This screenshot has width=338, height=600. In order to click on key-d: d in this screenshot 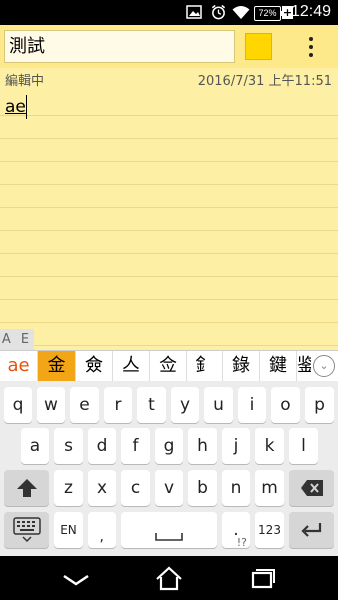, I will do `click(102, 446)`.